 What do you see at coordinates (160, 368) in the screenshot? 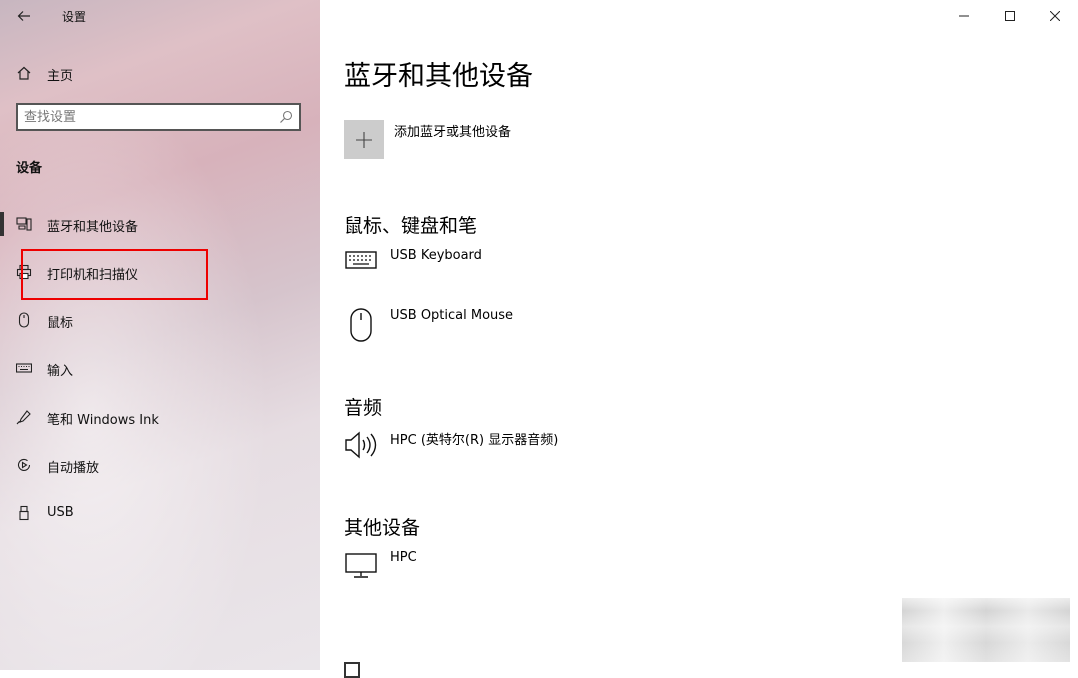
I see `sidebar-item-typing: 输入` at bounding box center [160, 368].